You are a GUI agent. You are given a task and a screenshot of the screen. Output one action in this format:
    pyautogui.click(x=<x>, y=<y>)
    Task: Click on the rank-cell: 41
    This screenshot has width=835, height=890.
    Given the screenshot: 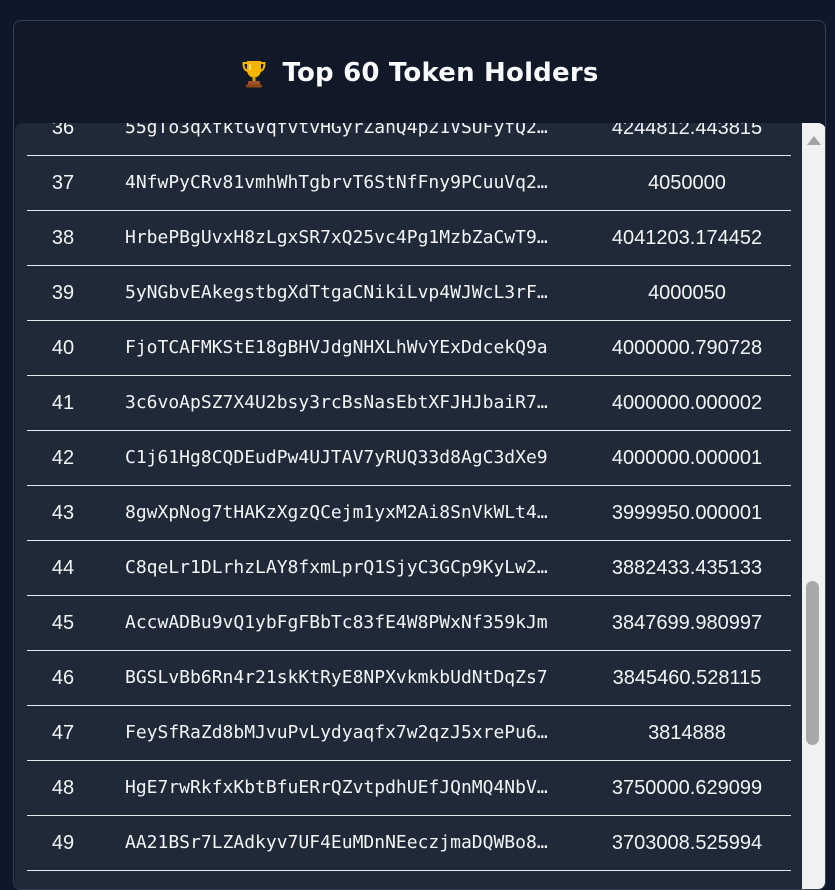 What is the action you would take?
    pyautogui.click(x=63, y=403)
    